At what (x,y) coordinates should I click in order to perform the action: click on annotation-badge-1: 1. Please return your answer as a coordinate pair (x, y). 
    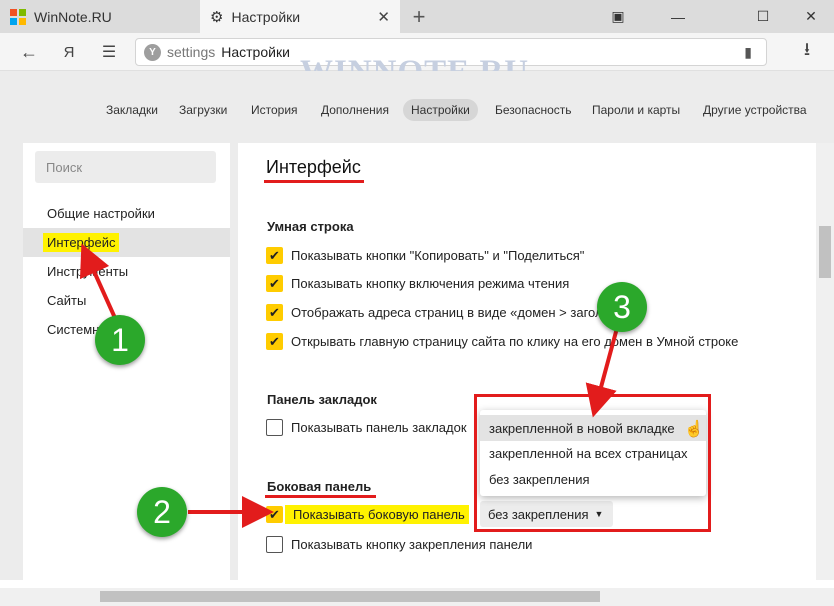
    Looking at the image, I should click on (120, 340).